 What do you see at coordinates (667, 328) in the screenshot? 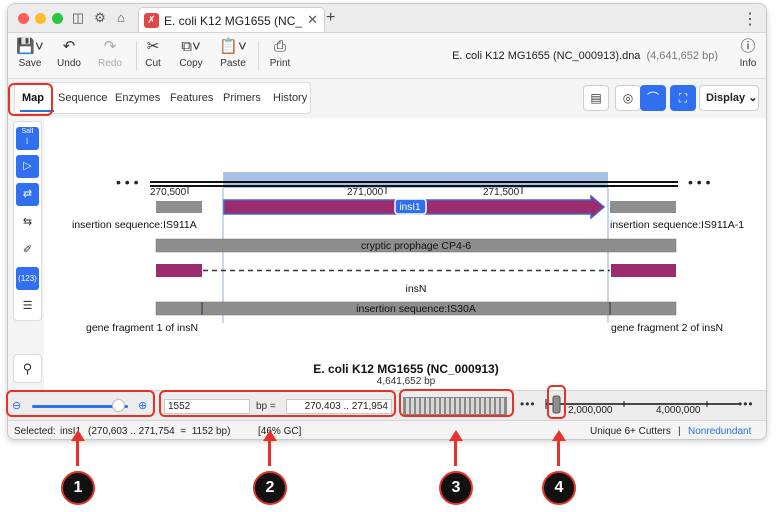
I see `feature-label: gene fragment 2 of insN` at bounding box center [667, 328].